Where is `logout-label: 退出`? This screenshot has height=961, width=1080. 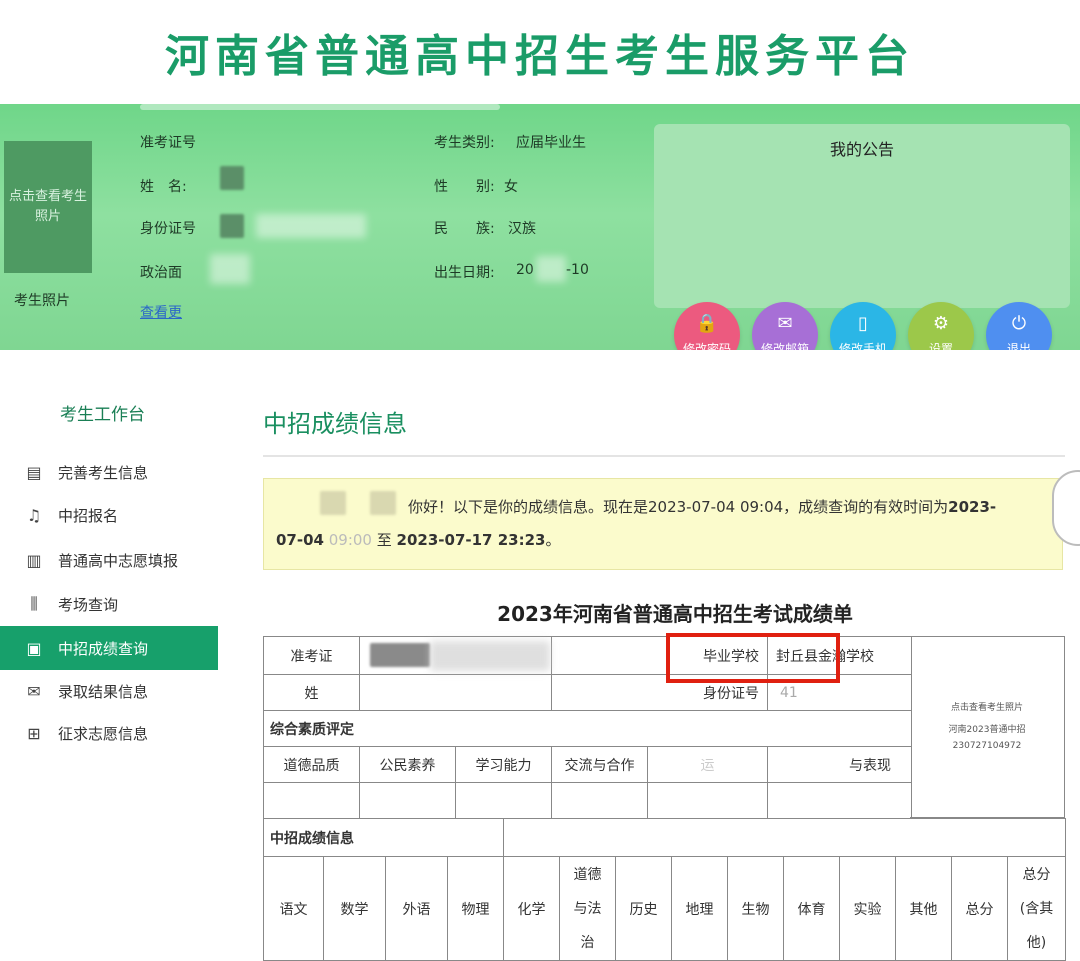
logout-label: 退出 is located at coordinates (1018, 346).